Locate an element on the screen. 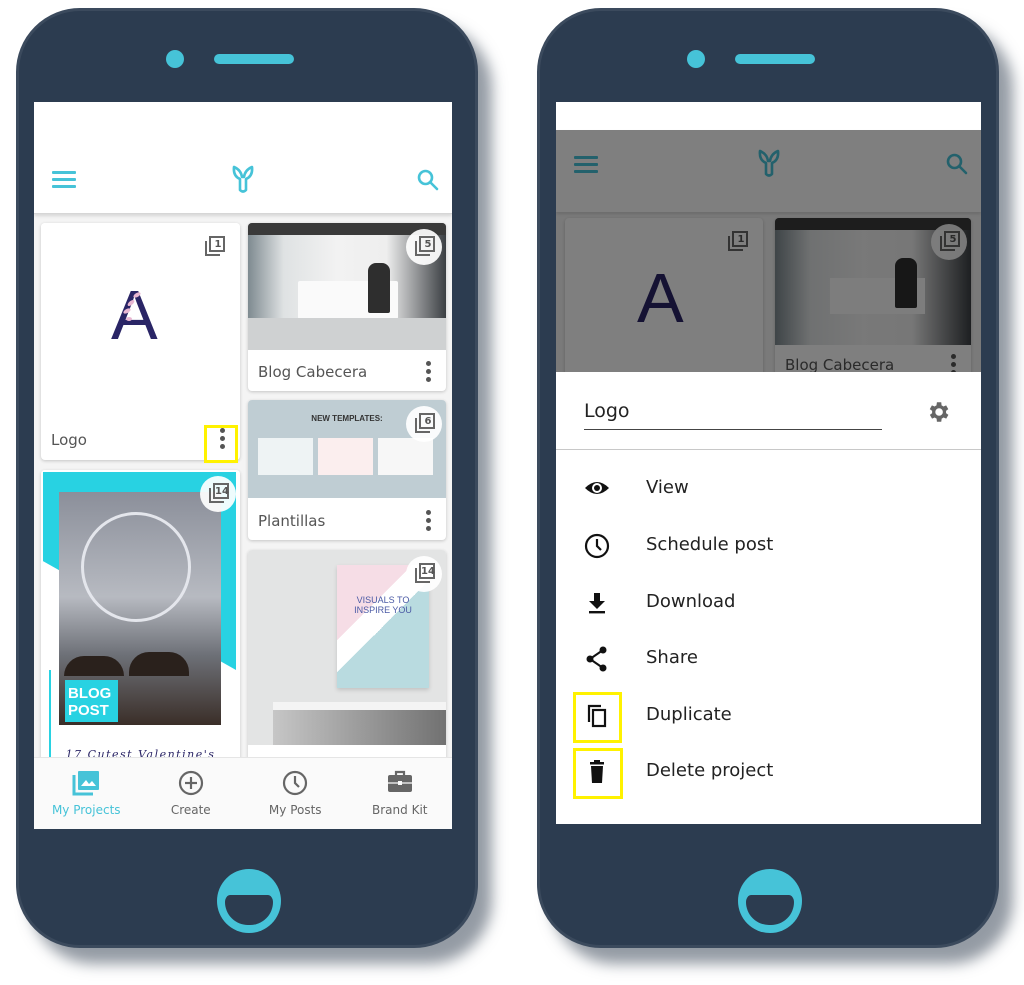  eye-icon is located at coordinates (597, 488).